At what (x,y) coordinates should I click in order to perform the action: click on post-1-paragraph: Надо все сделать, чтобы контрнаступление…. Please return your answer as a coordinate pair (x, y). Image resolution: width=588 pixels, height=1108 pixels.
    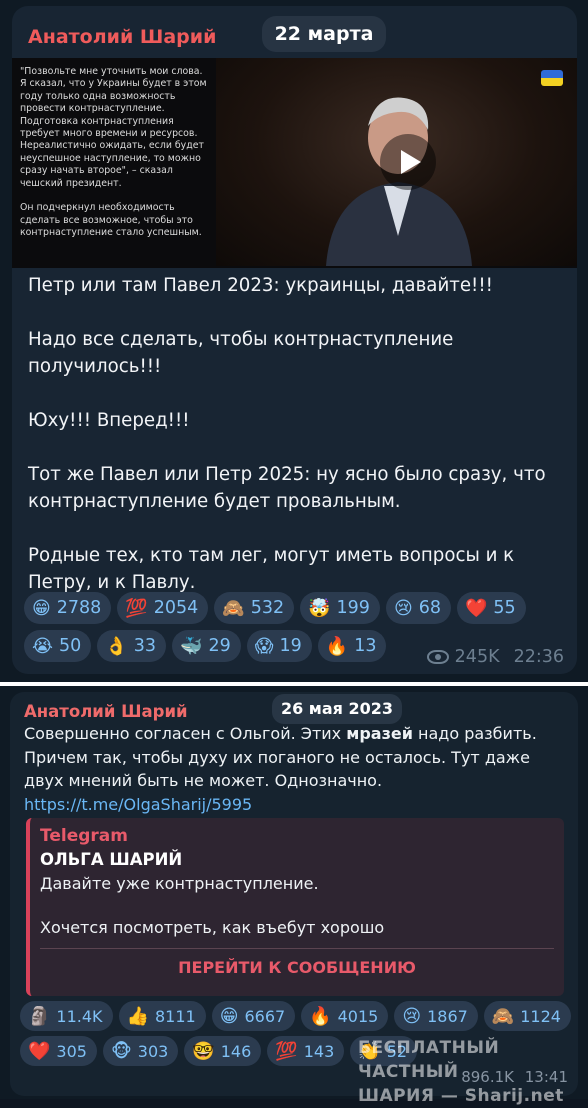
    Looking at the image, I should click on (241, 353).